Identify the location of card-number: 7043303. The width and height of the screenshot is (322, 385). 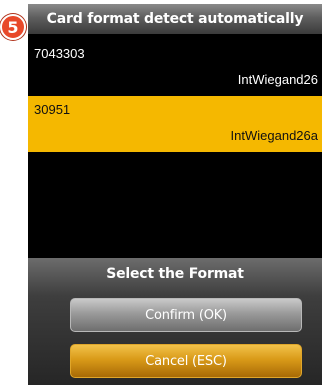
(59, 53).